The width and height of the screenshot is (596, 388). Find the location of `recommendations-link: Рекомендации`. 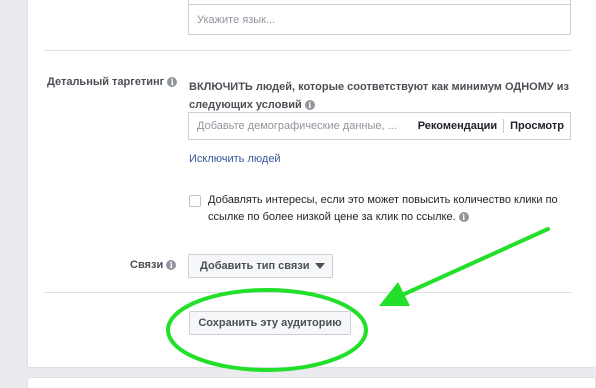

recommendations-link: Рекомендации is located at coordinates (457, 126).